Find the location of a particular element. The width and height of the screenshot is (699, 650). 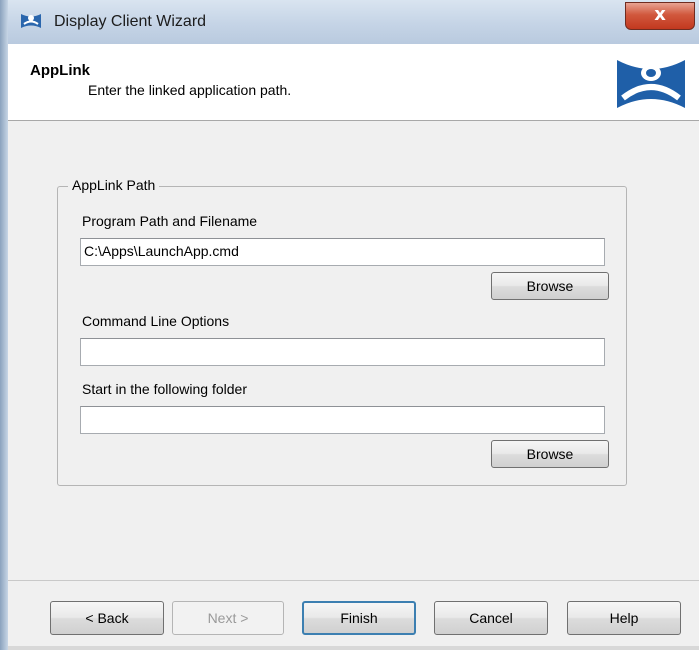

page-title: AppLink is located at coordinates (60, 70).